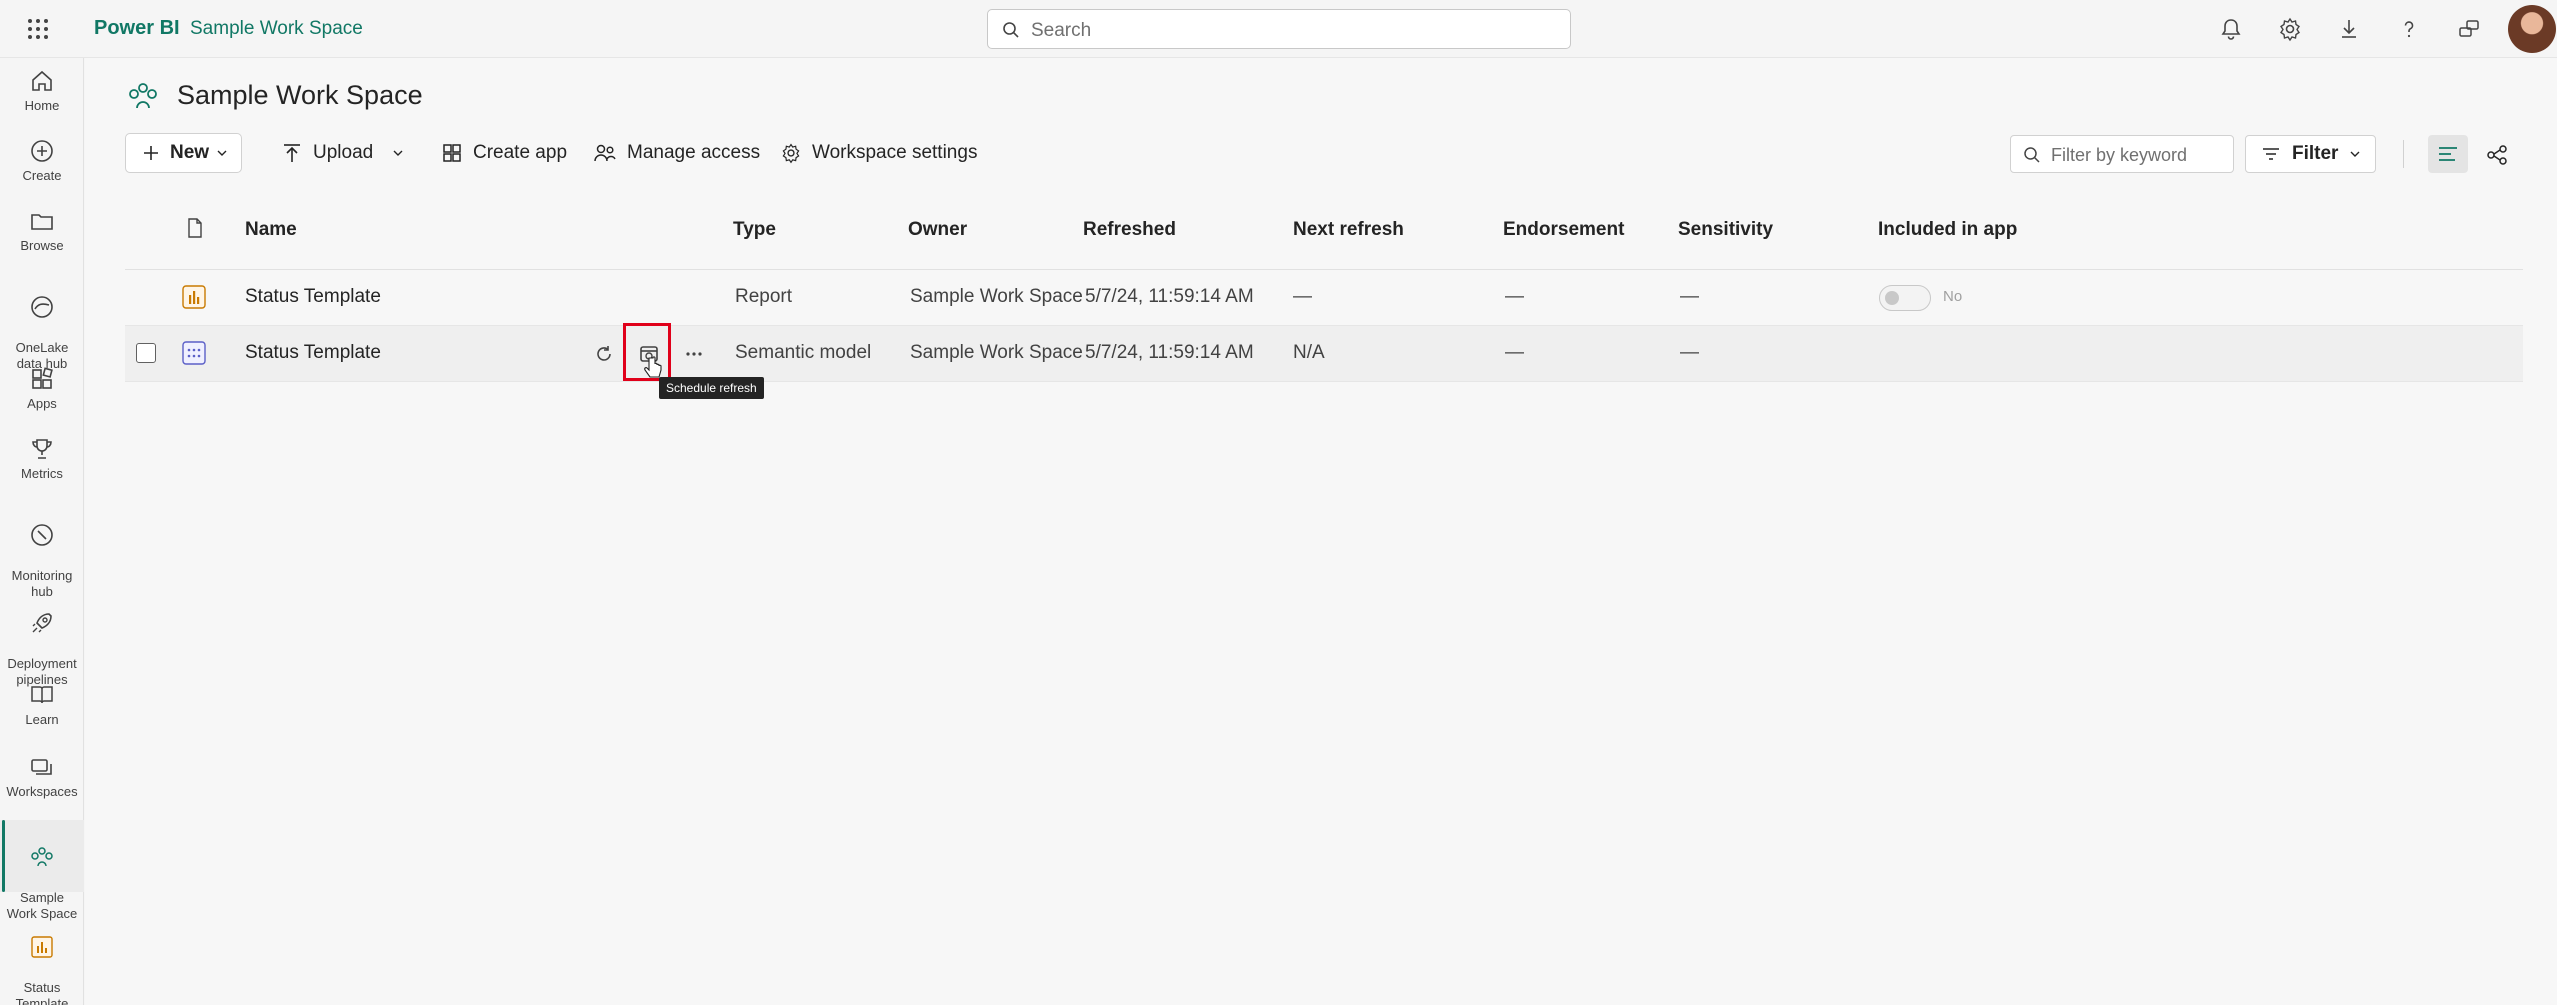 The image size is (2557, 1005). What do you see at coordinates (347, 153) in the screenshot?
I see `upload-button: Upload` at bounding box center [347, 153].